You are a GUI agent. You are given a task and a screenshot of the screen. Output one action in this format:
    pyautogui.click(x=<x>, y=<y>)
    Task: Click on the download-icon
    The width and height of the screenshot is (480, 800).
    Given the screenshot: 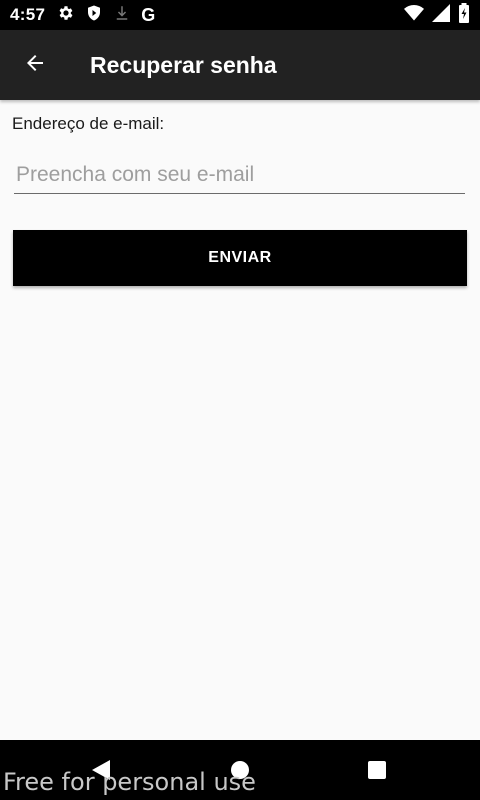 What is the action you would take?
    pyautogui.click(x=122, y=15)
    